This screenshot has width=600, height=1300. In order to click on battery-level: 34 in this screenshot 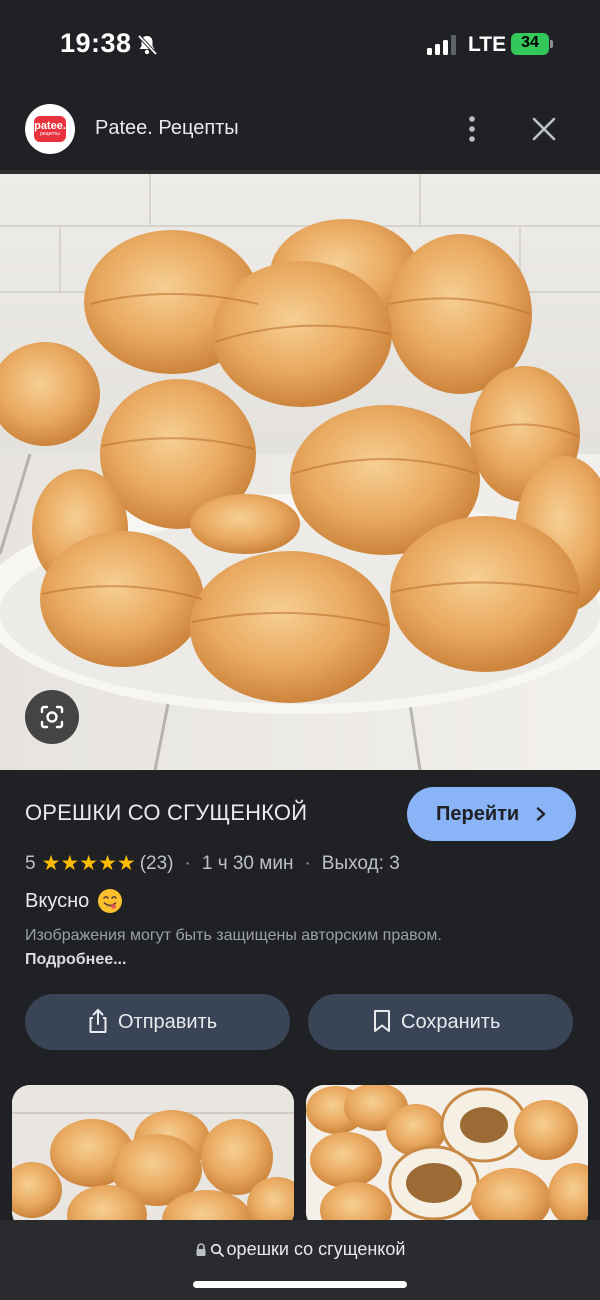, I will do `click(530, 42)`.